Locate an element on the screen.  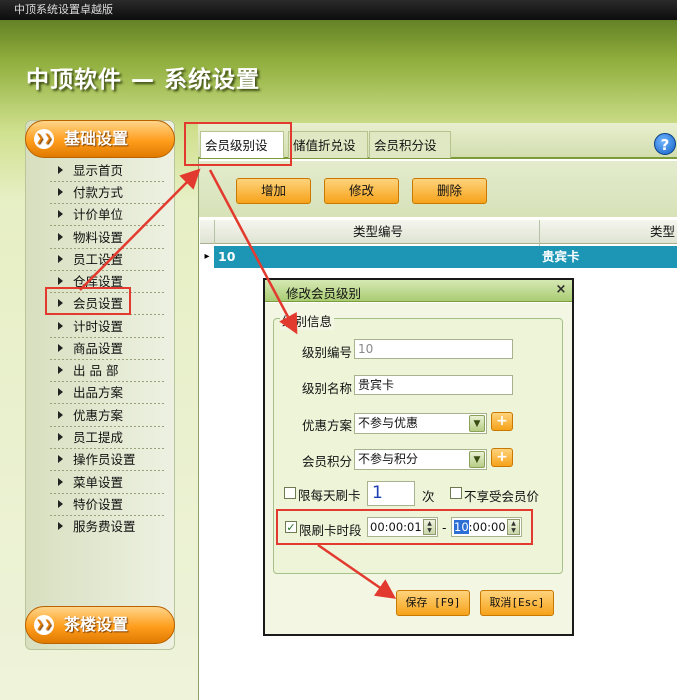
sidebar-item-label: 服务费设置 is located at coordinates (104, 526).